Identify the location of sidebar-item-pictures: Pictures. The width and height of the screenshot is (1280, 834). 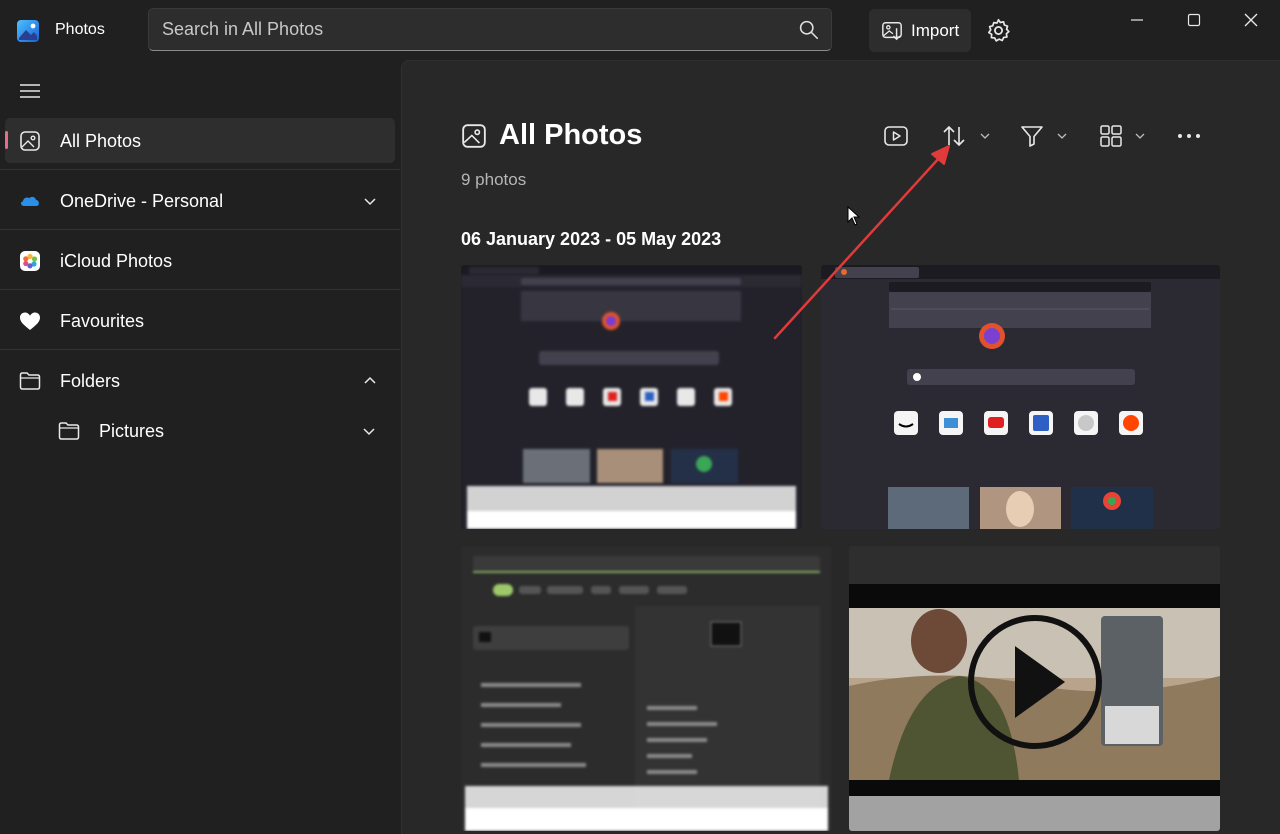
(200, 430).